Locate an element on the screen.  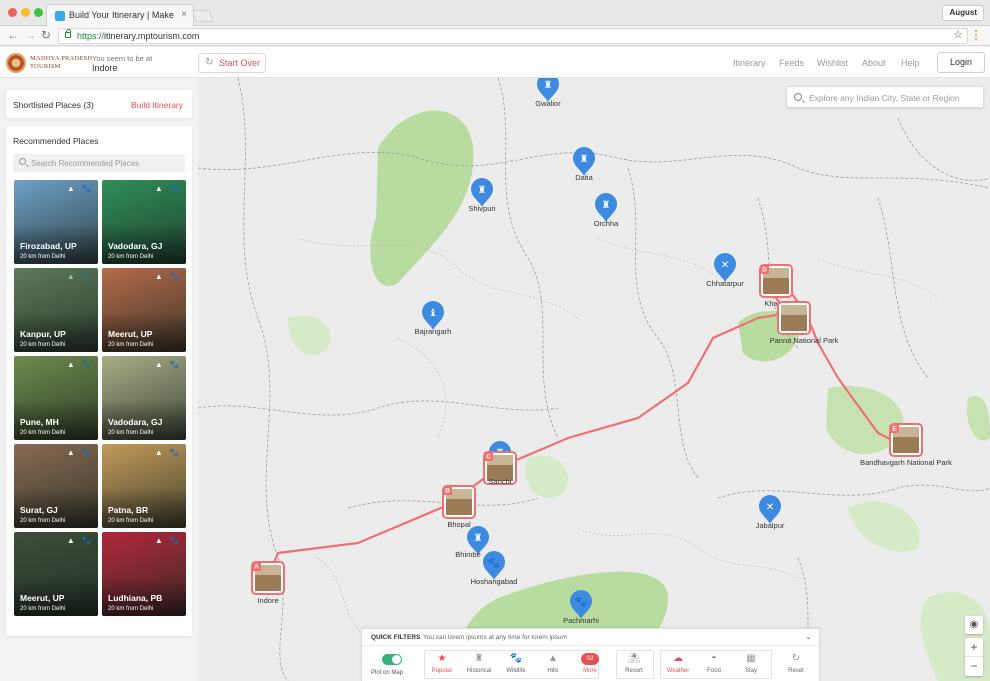
place-name: Kanpur, UP is located at coordinates (43, 334).